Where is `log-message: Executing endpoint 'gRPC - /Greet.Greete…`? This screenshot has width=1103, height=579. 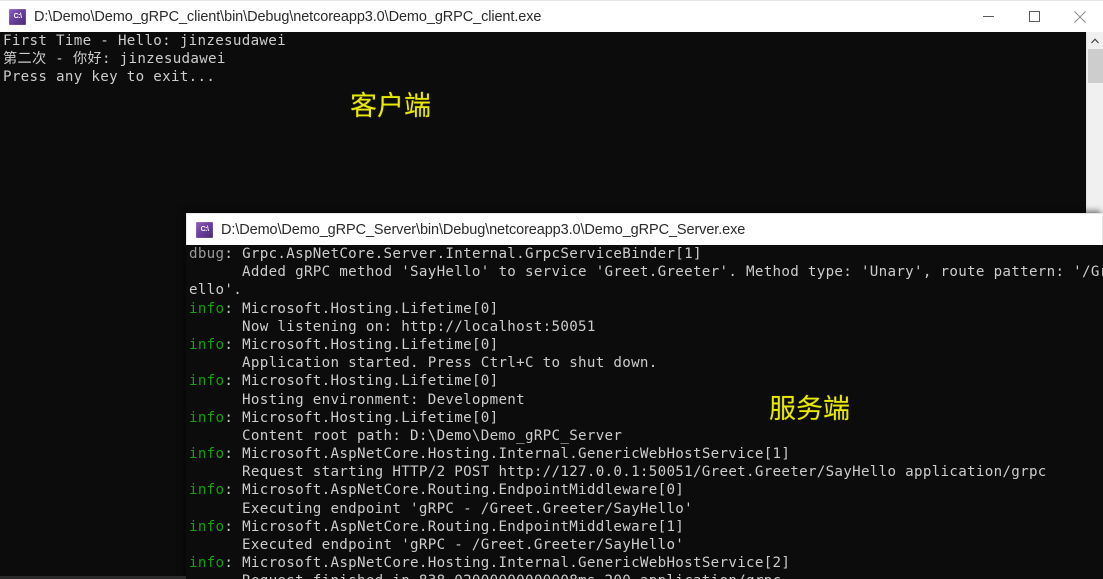
log-message: Executing endpoint 'gRPC - /Greet.Greete… is located at coordinates (441, 508).